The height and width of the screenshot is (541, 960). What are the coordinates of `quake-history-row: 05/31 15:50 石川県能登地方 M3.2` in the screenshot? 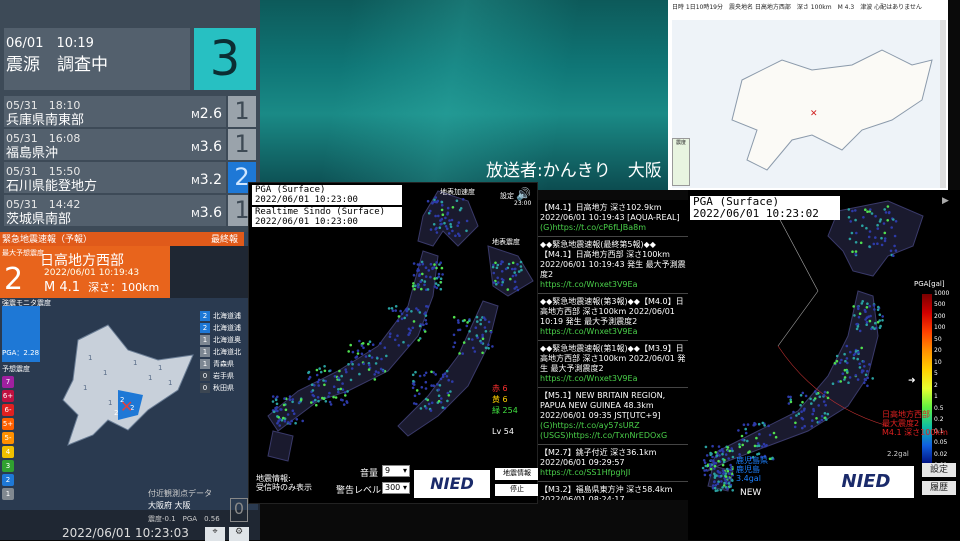 It's located at (115, 178).